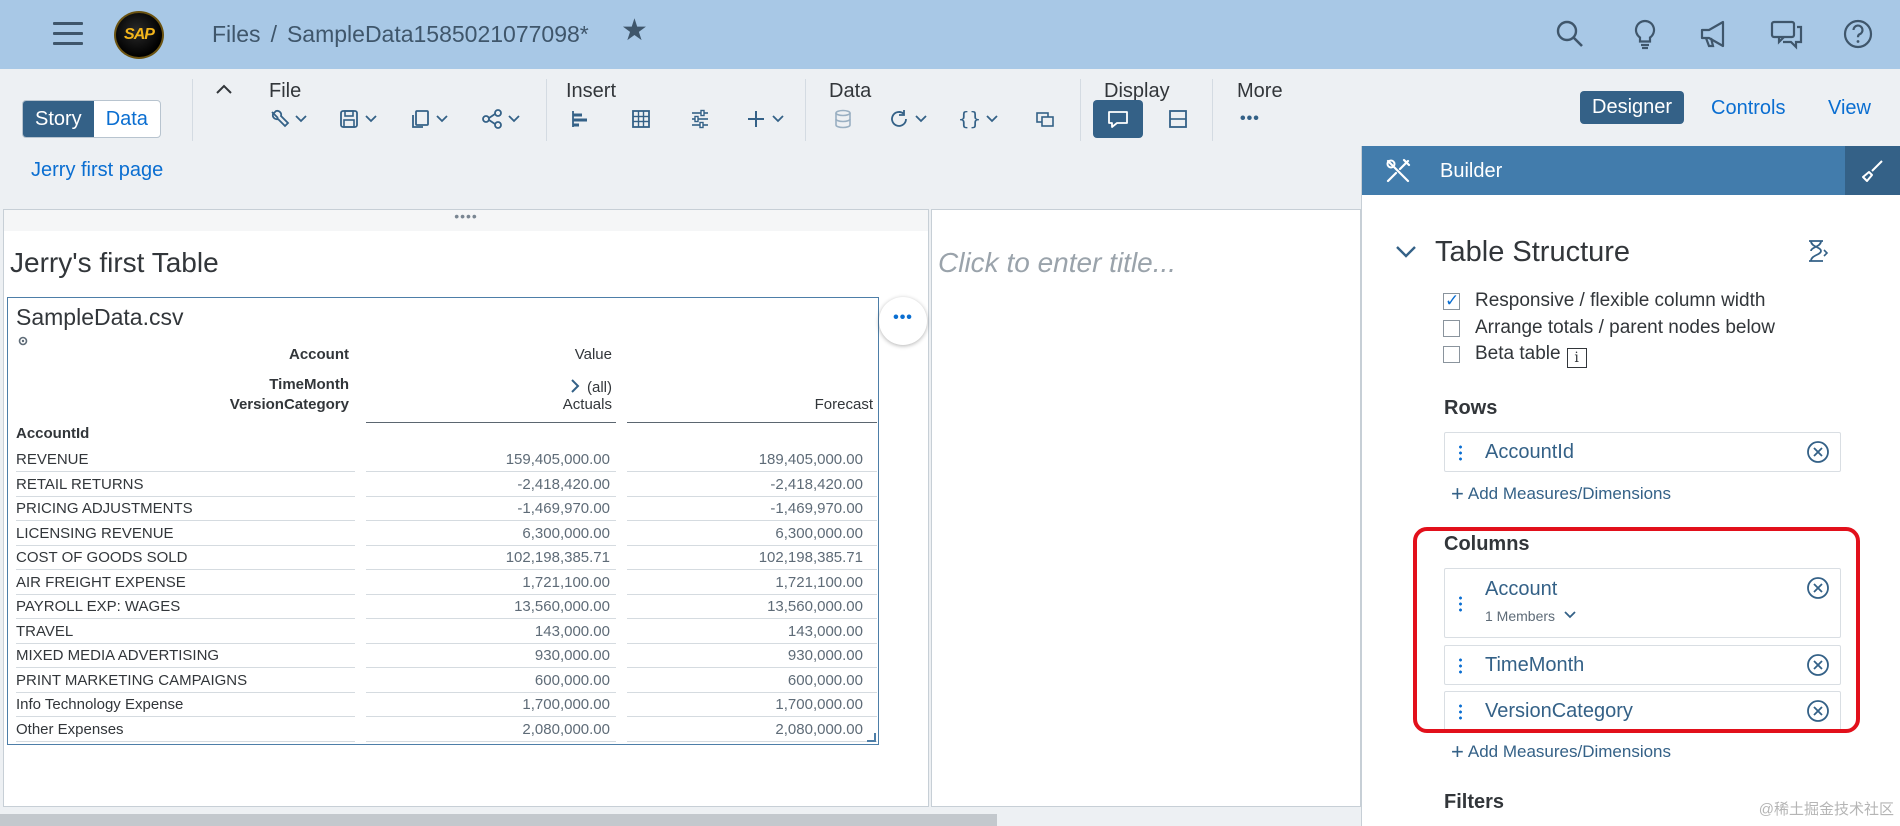 The width and height of the screenshot is (1900, 826). I want to click on logo-text: SAP, so click(139, 34).